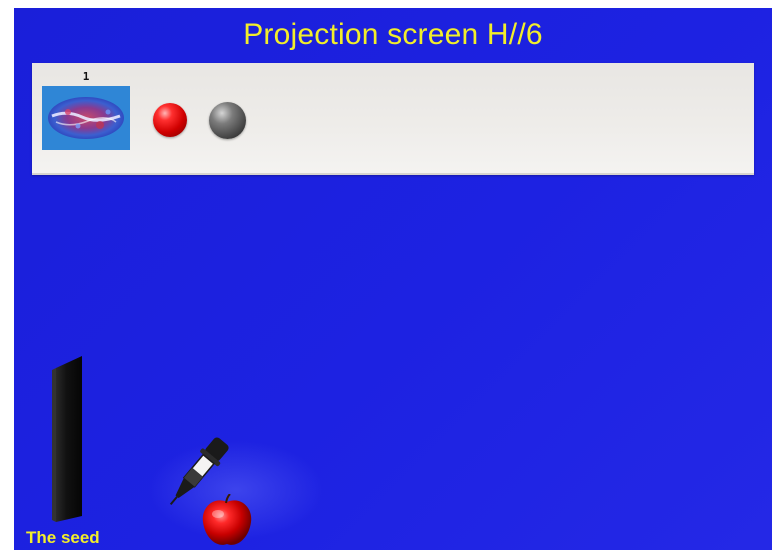  Describe the element at coordinates (237, 489) in the screenshot. I see `dropper-apple-group` at that location.